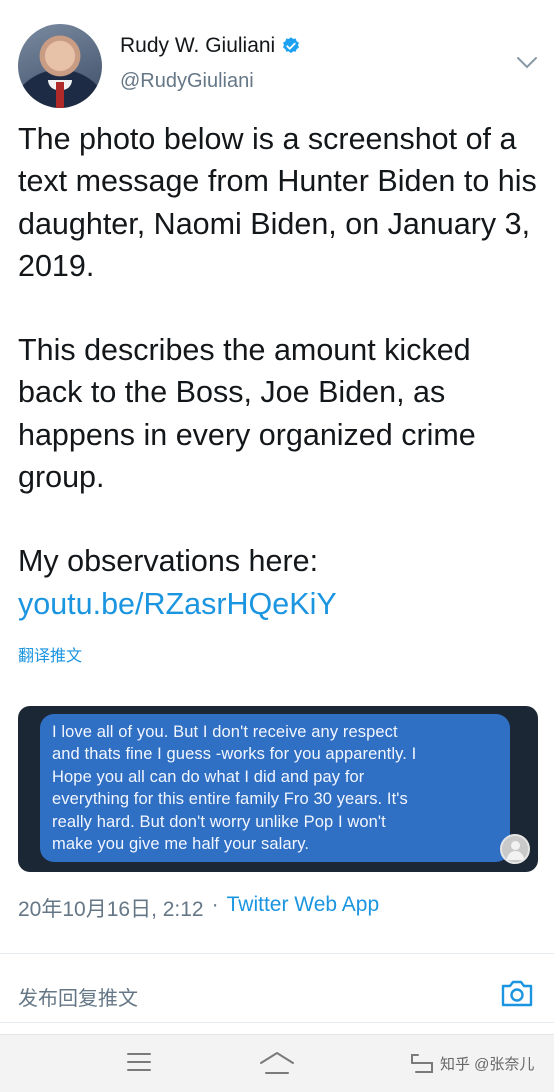 The image size is (554, 1092). Describe the element at coordinates (60, 66) in the screenshot. I see `avatar` at that location.